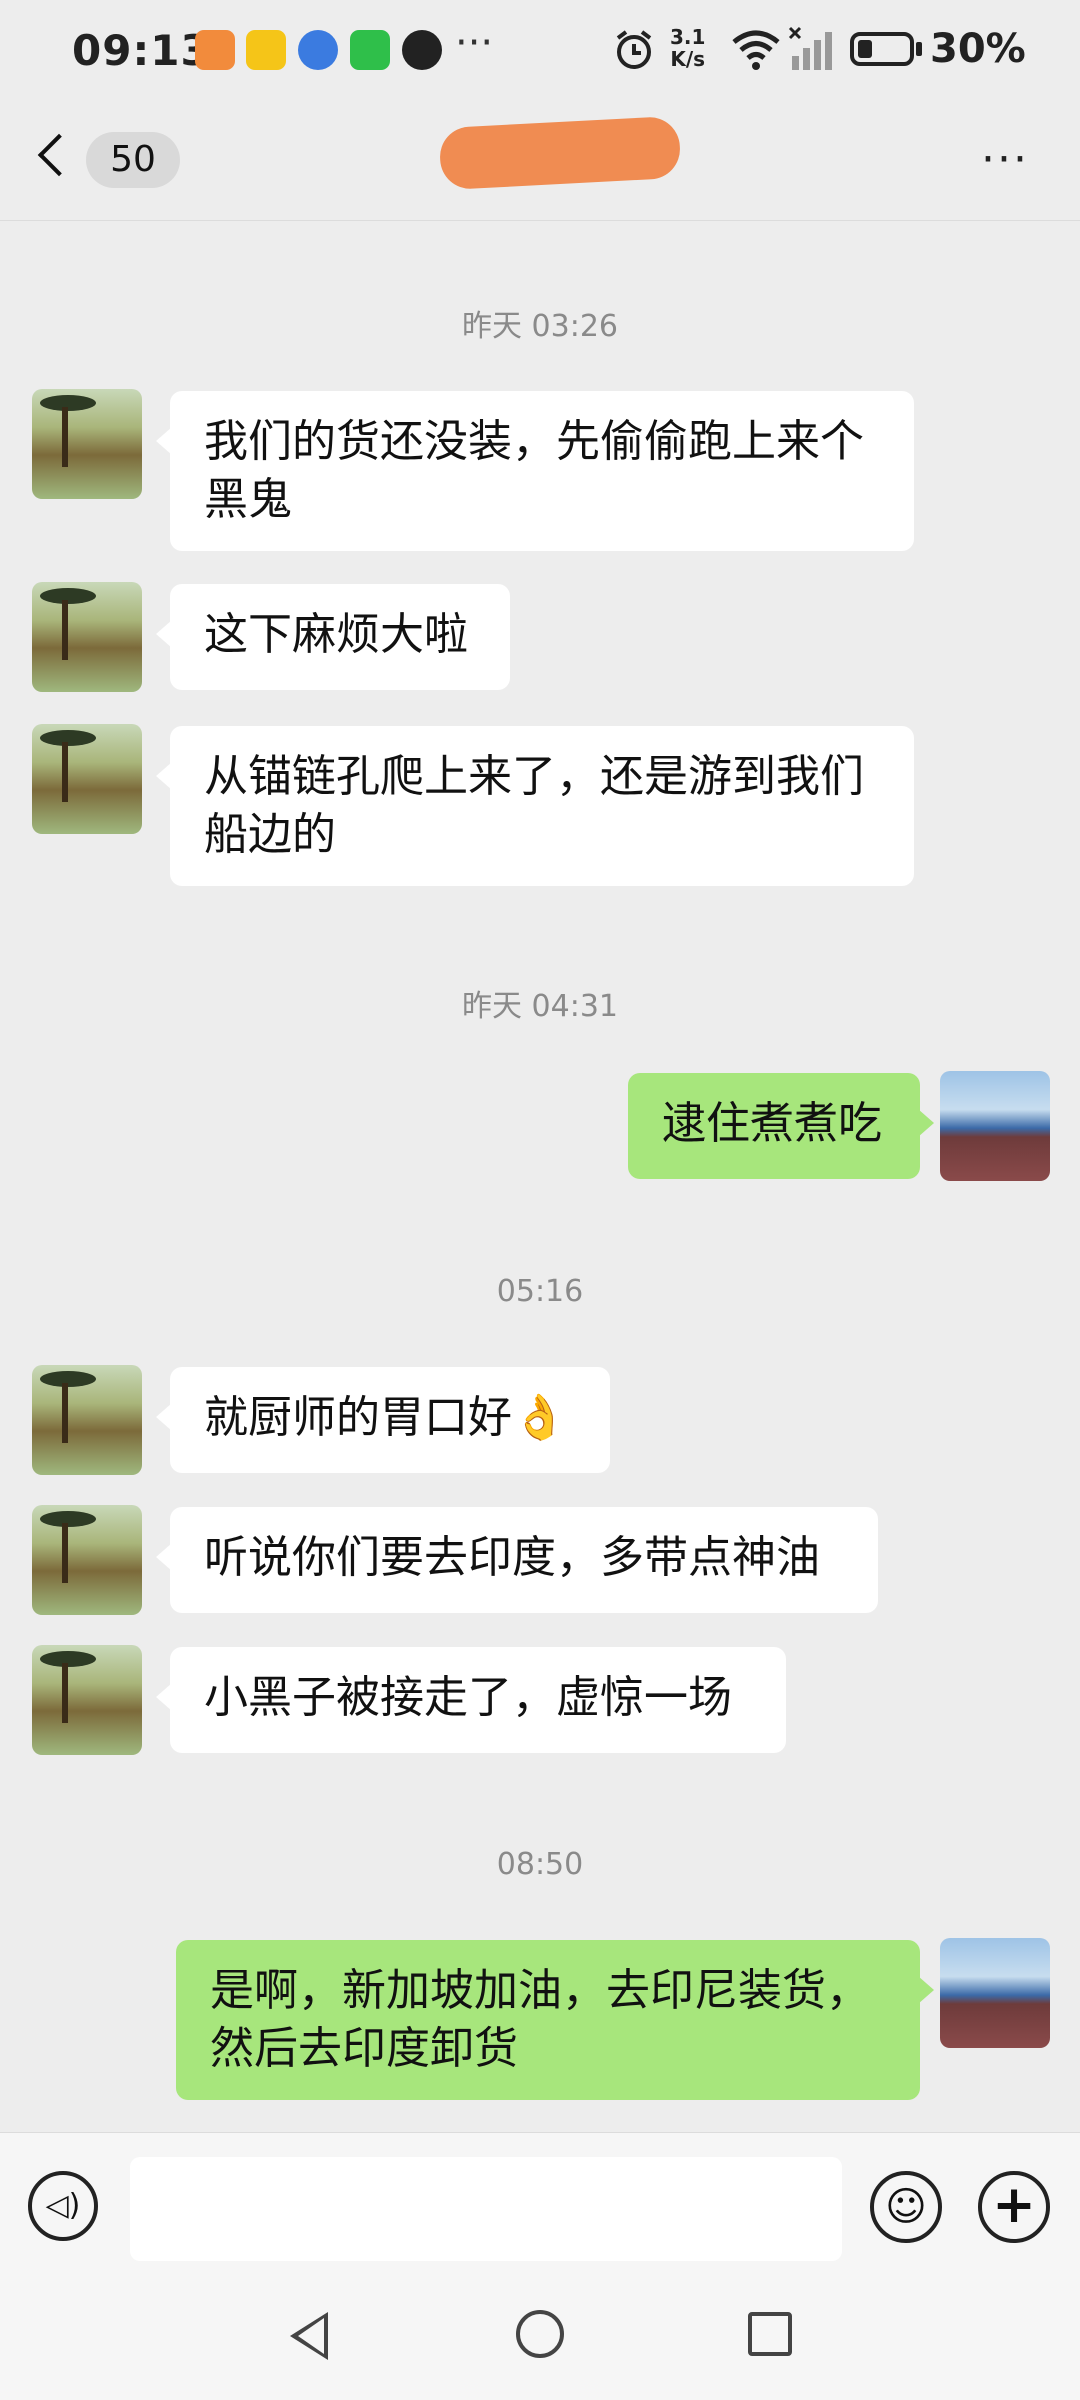 The image size is (1080, 2400). I want to click on voice-button: ◁), so click(63, 2206).